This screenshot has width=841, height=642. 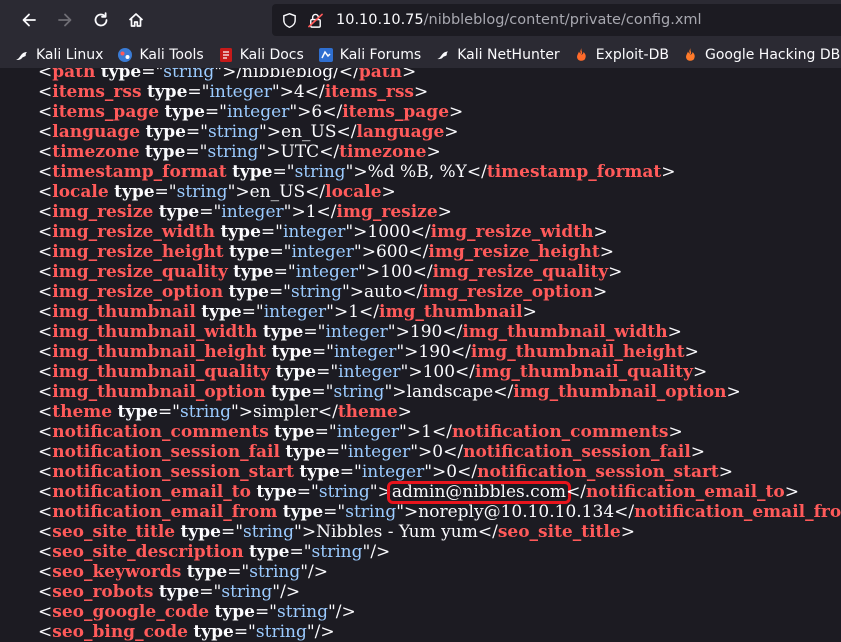 What do you see at coordinates (311, 212) in the screenshot?
I see `xml-text-value: 1` at bounding box center [311, 212].